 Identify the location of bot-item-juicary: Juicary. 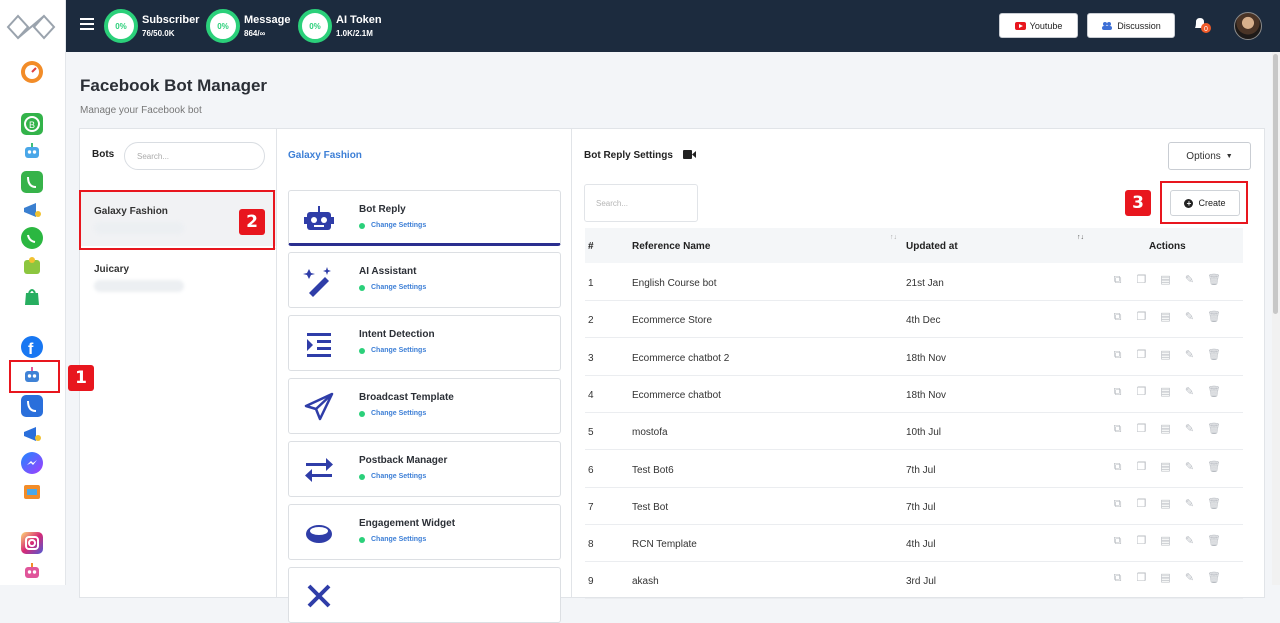
(178, 276).